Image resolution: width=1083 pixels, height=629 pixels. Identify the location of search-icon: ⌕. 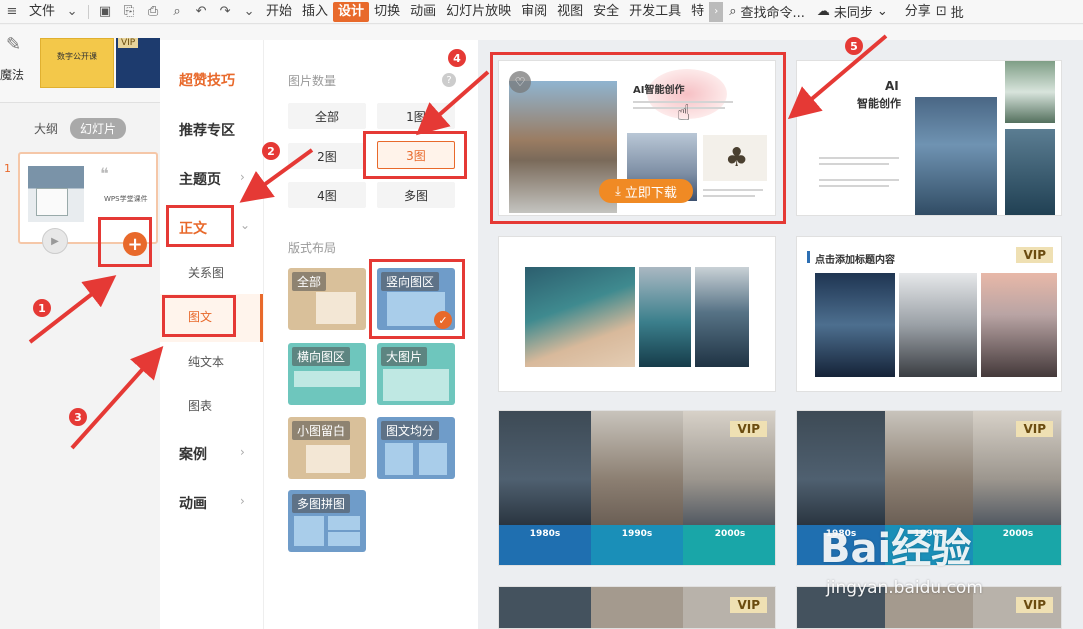
(733, 11).